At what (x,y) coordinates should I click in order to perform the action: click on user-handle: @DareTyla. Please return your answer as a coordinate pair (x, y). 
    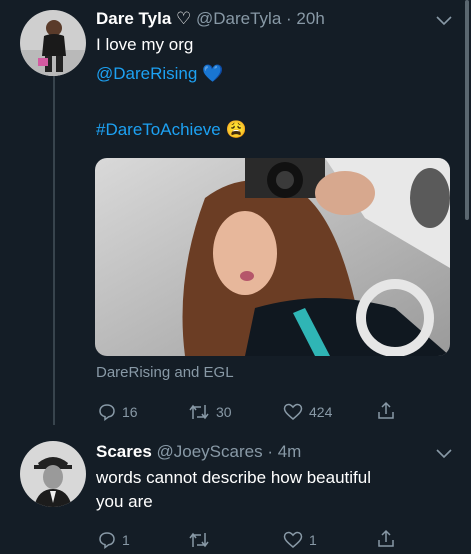
    Looking at the image, I should click on (238, 18).